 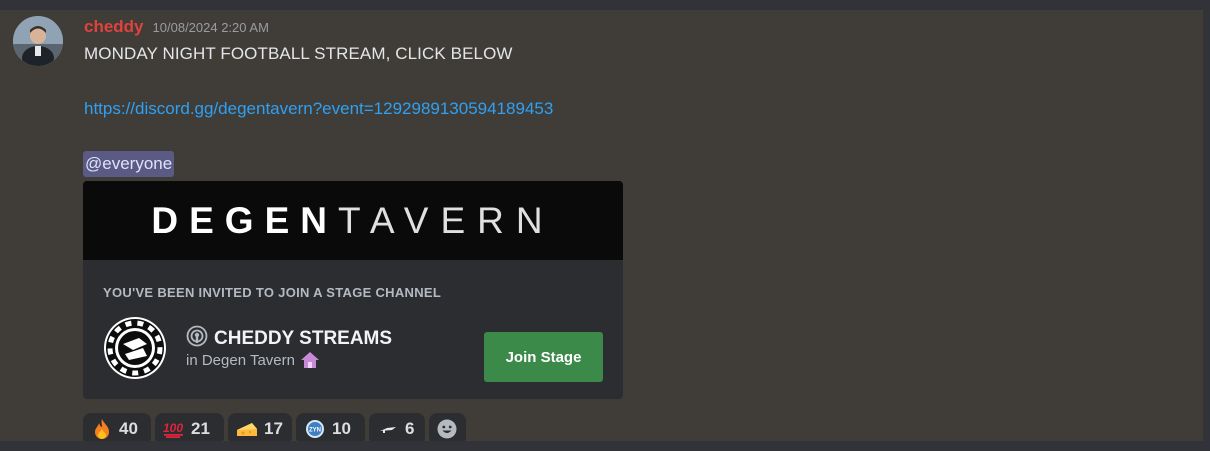 I want to click on stage-row: CHEDDY STREAMS, so click(x=289, y=338).